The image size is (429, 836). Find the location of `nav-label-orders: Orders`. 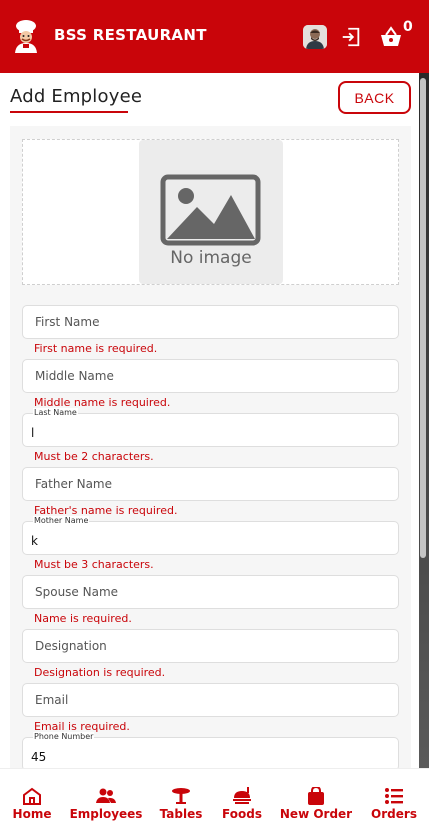

nav-label-orders: Orders is located at coordinates (394, 814).